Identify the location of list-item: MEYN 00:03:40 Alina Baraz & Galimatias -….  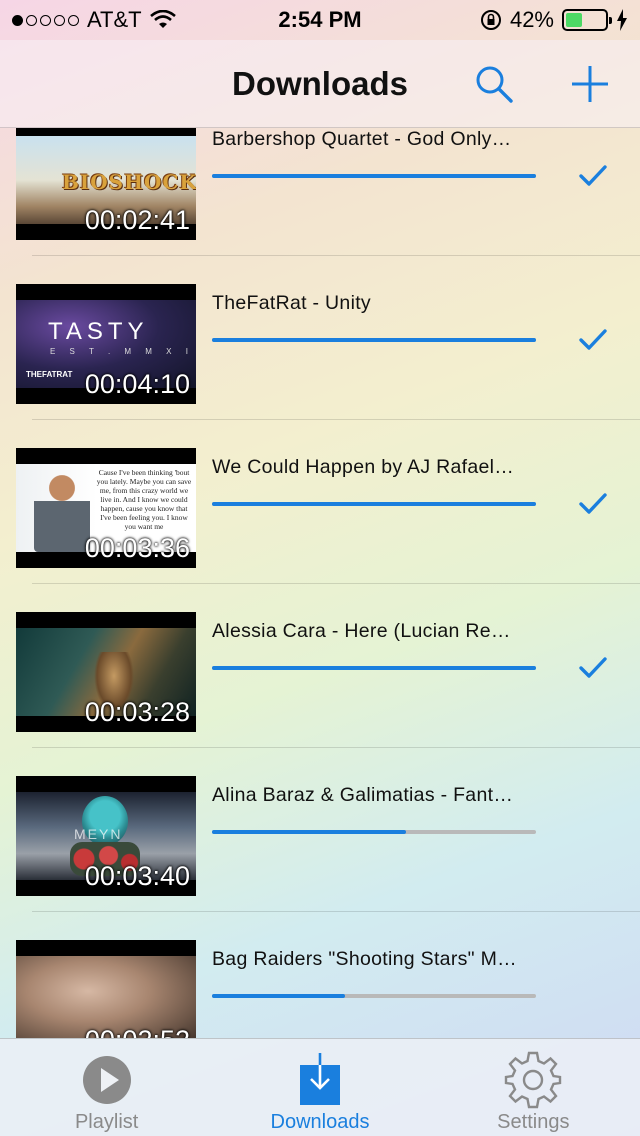
(320, 830).